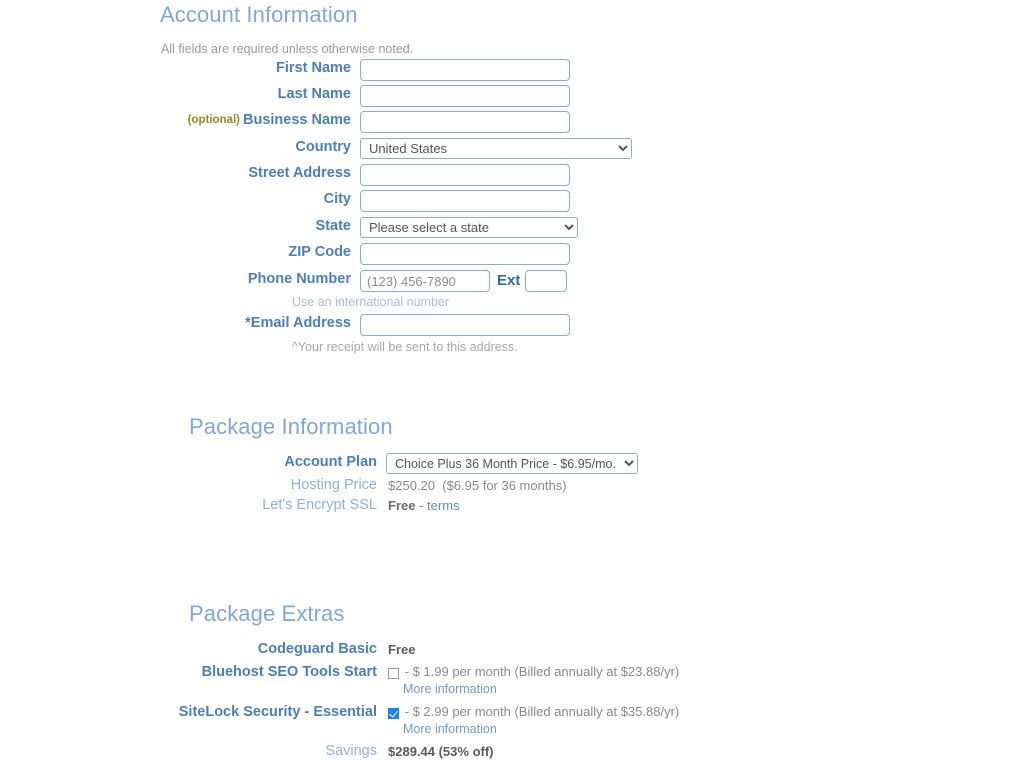 The width and height of the screenshot is (1024, 761). I want to click on label-bluehost-seo-tools: Bluehost SEO Tools Start, so click(289, 672).